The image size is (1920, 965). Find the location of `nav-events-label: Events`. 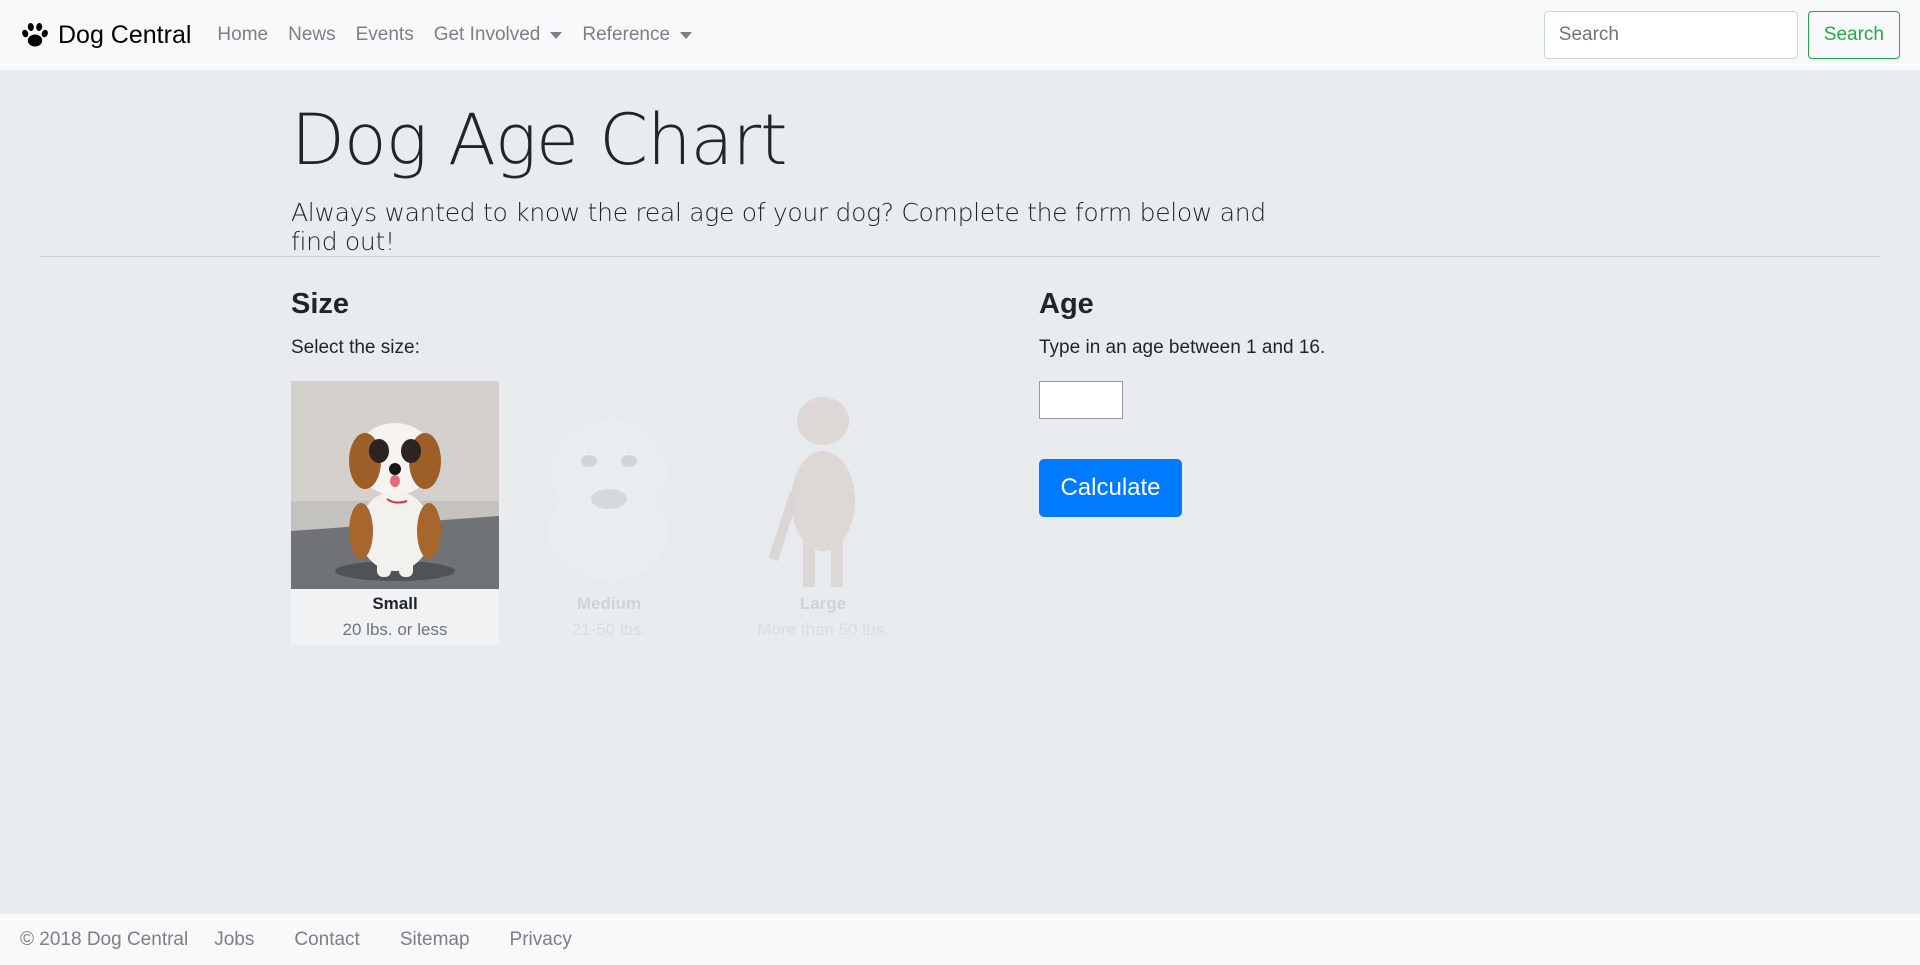

nav-events-label: Events is located at coordinates (384, 34).